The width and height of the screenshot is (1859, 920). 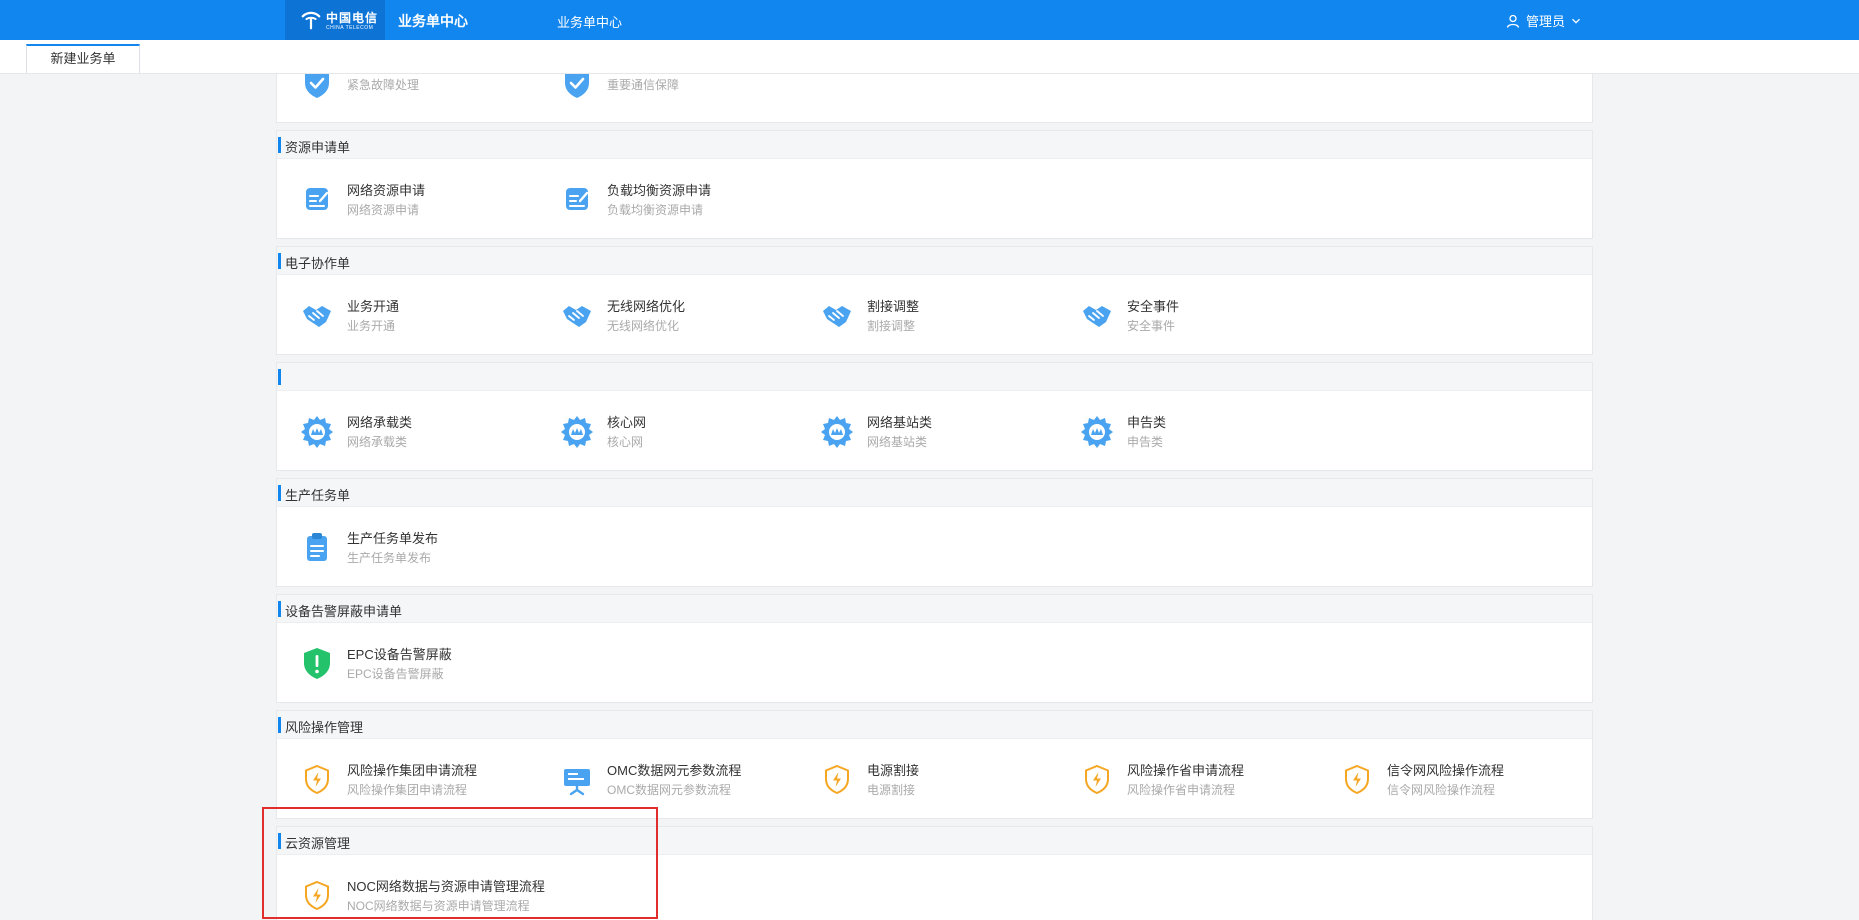 What do you see at coordinates (373, 306) in the screenshot?
I see `item-name: 业务开通` at bounding box center [373, 306].